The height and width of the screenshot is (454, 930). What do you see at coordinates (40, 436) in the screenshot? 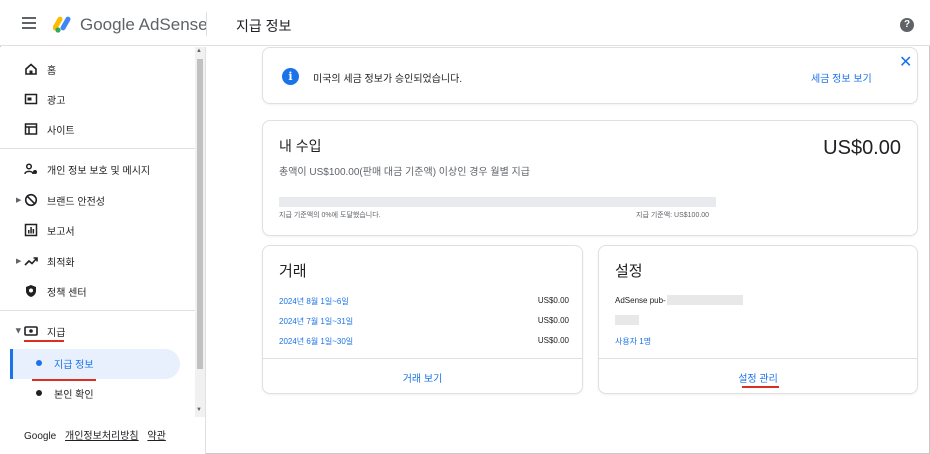
I see `google-footer-label: Google` at bounding box center [40, 436].